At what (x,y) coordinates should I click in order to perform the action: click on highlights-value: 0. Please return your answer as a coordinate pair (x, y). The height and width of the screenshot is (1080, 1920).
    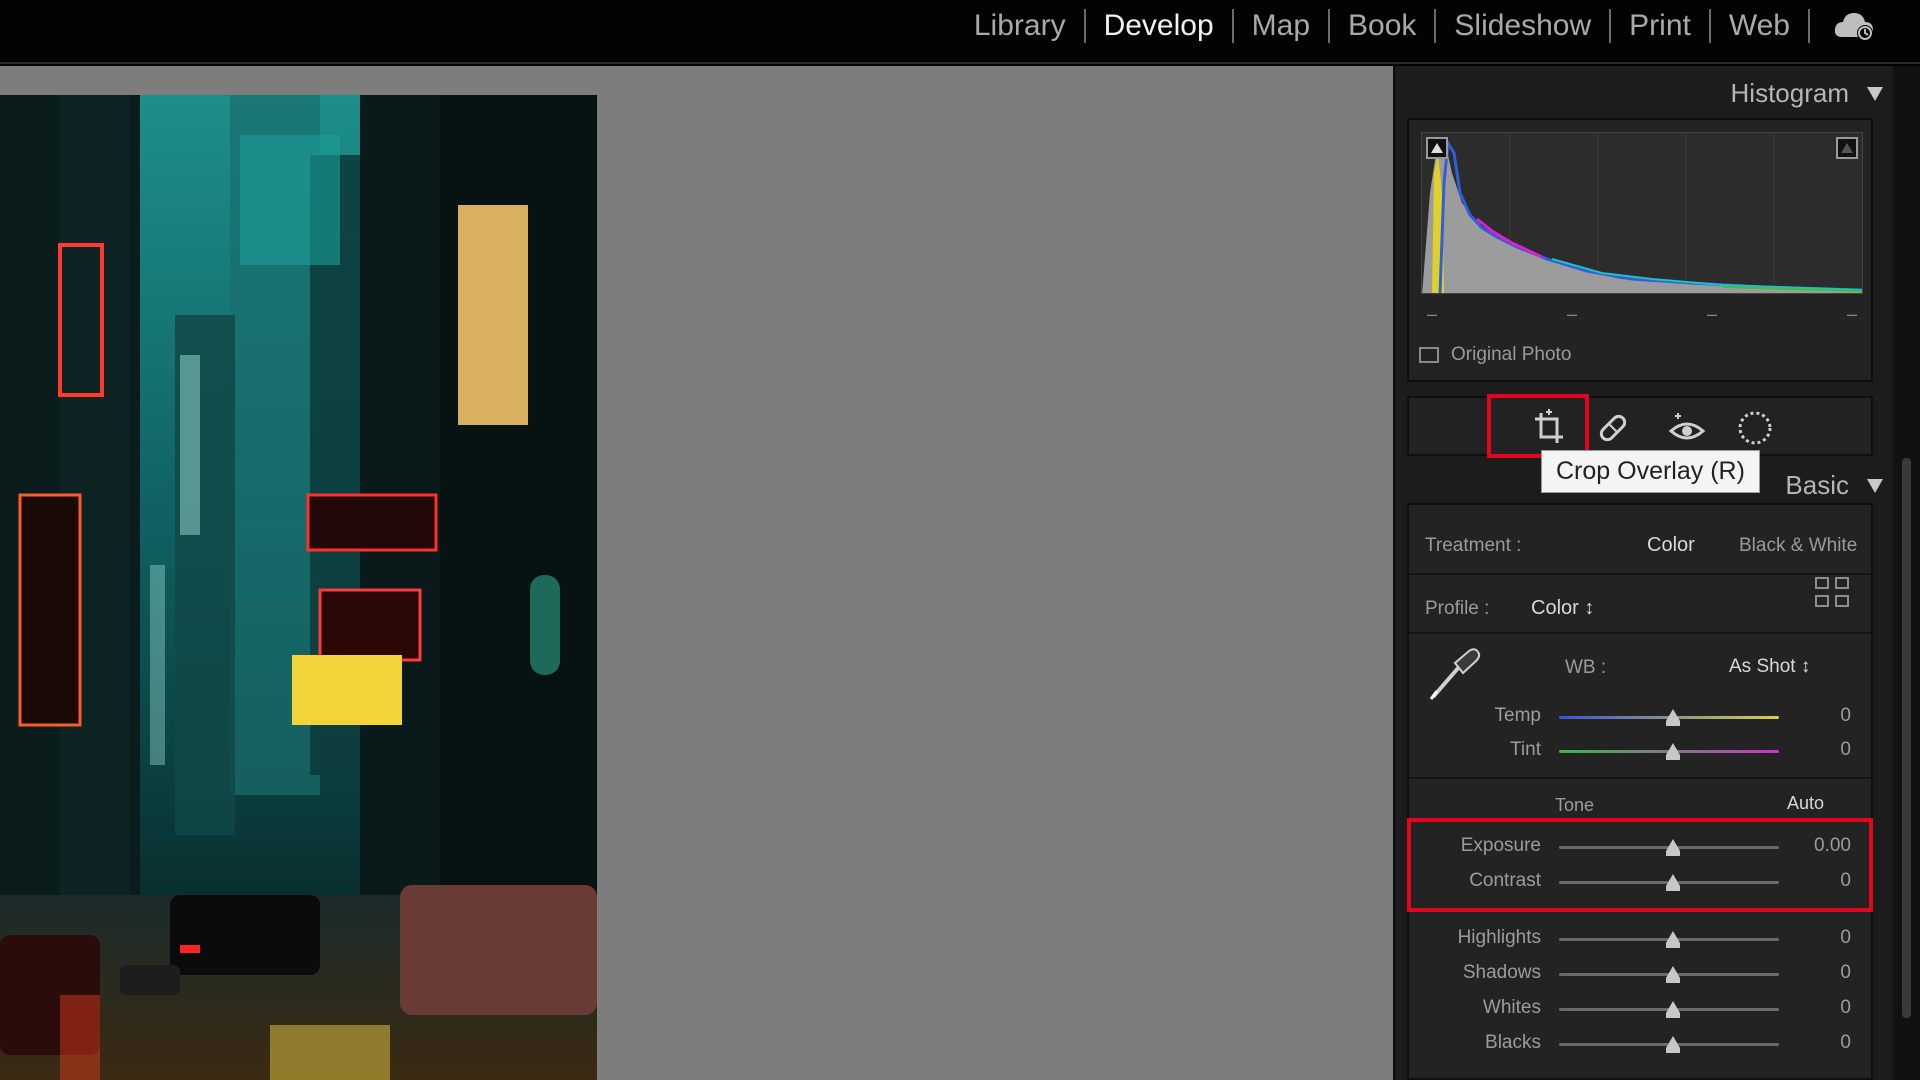
    Looking at the image, I should click on (1845, 938).